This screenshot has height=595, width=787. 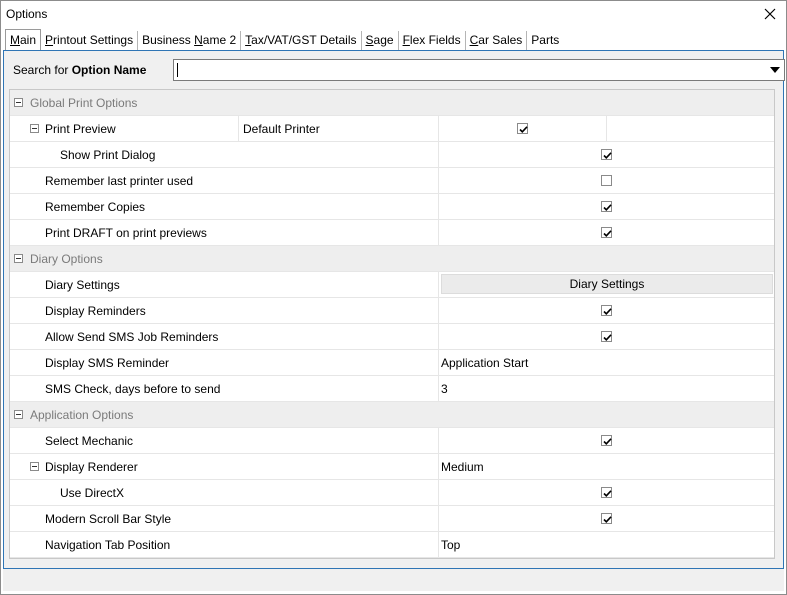 I want to click on group-label: Global Print Options, so click(x=84, y=103).